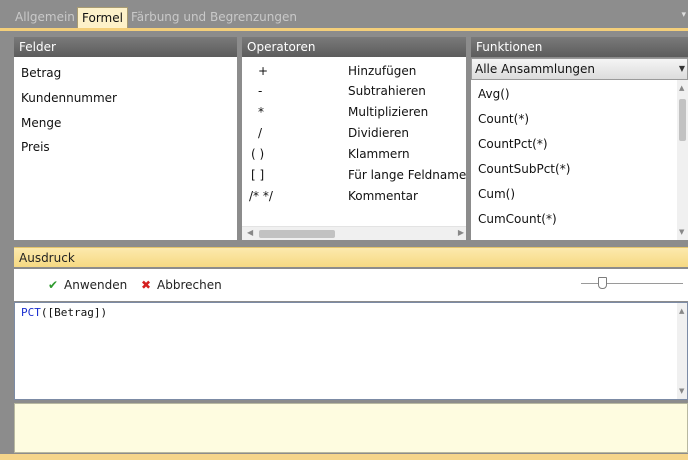 The height and width of the screenshot is (460, 688). I want to click on operator-item-divide: Dividieren, so click(378, 133).